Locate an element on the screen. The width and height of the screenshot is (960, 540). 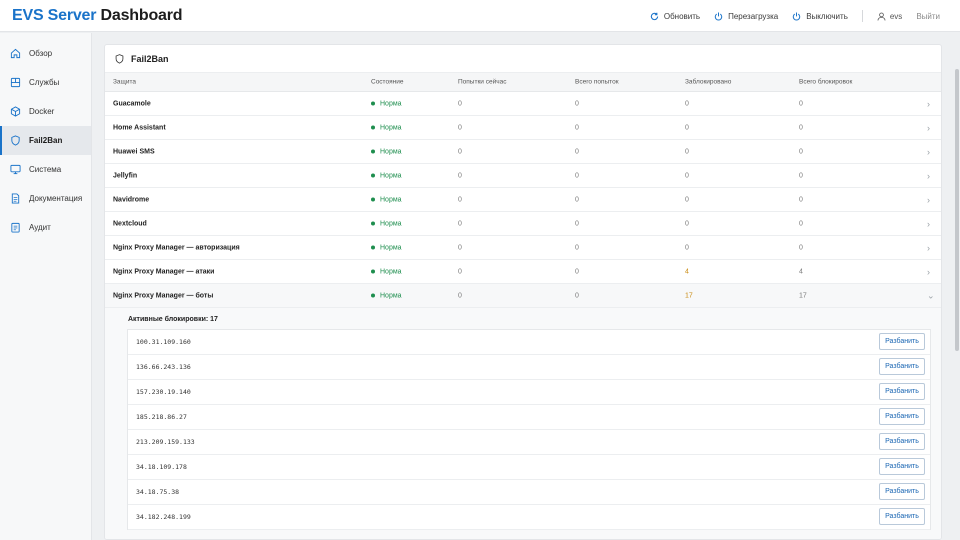
table-row: Guacamole Норма 0 0 0 0 › is located at coordinates (523, 104).